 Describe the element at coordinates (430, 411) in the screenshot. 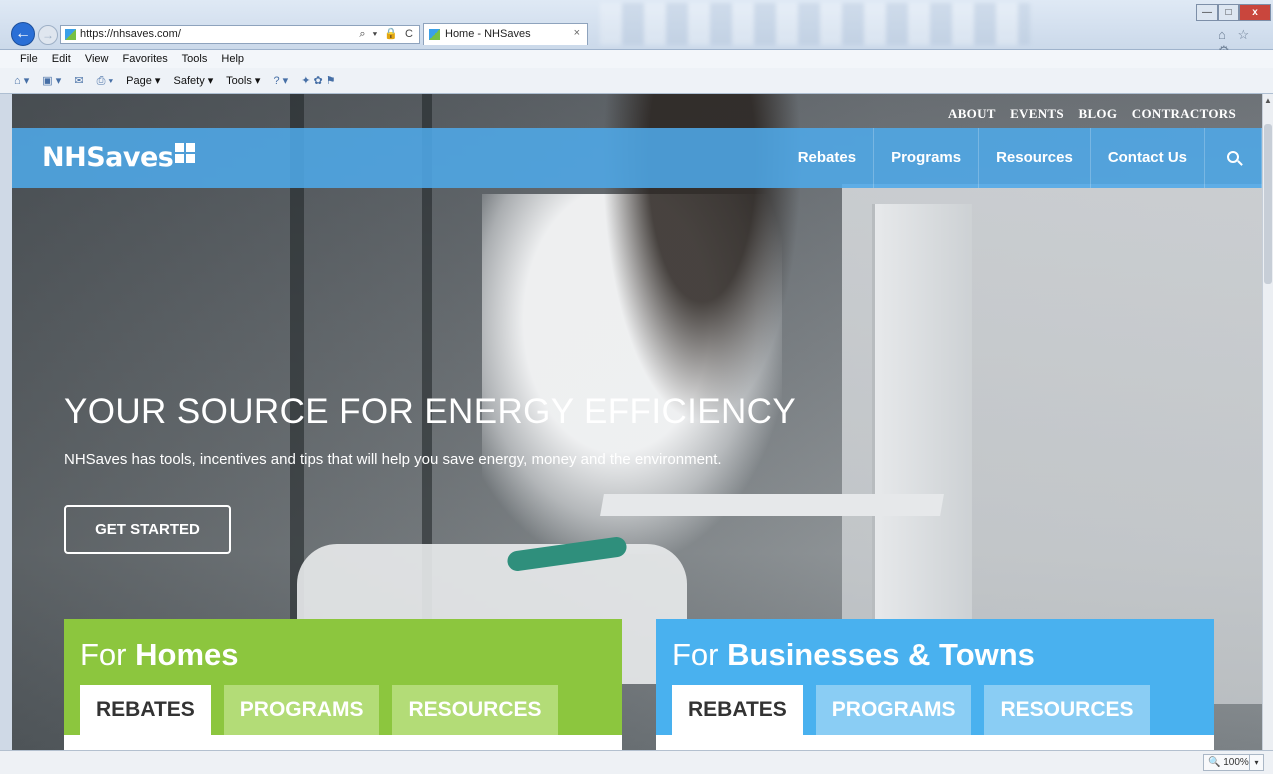

I see `hero-heading: YOUR SOURCE FOR ENERGY EFFICIENCY` at that location.